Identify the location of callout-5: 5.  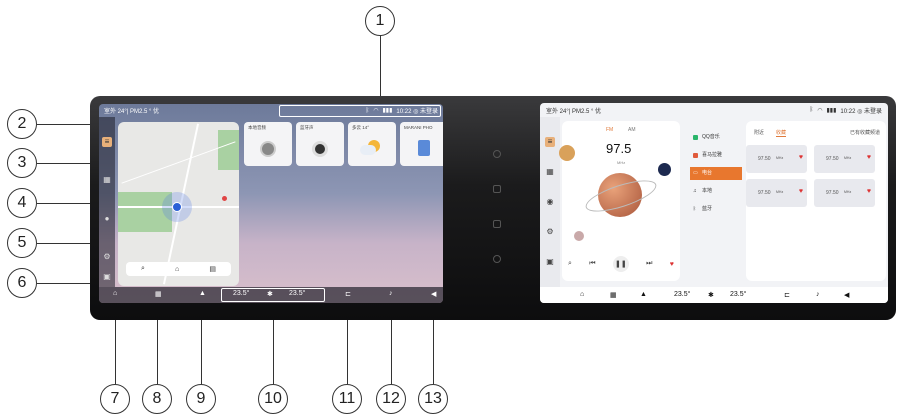
(22, 243).